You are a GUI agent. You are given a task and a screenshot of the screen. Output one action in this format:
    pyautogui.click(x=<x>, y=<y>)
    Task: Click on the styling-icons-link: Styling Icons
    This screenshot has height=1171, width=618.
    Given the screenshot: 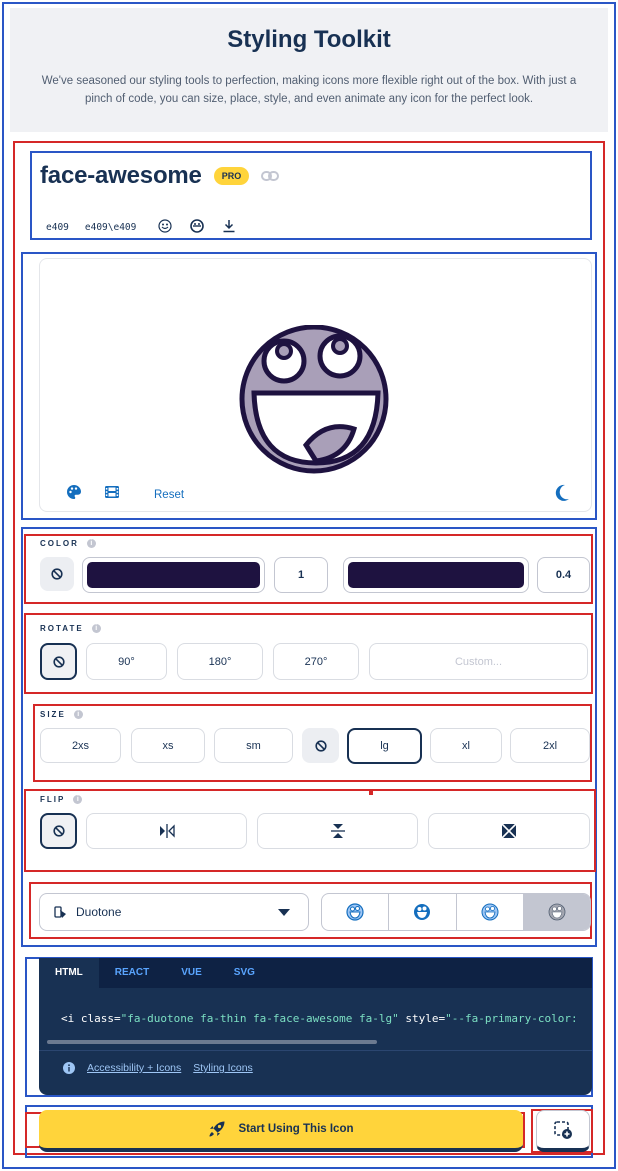 What is the action you would take?
    pyautogui.click(x=223, y=1068)
    